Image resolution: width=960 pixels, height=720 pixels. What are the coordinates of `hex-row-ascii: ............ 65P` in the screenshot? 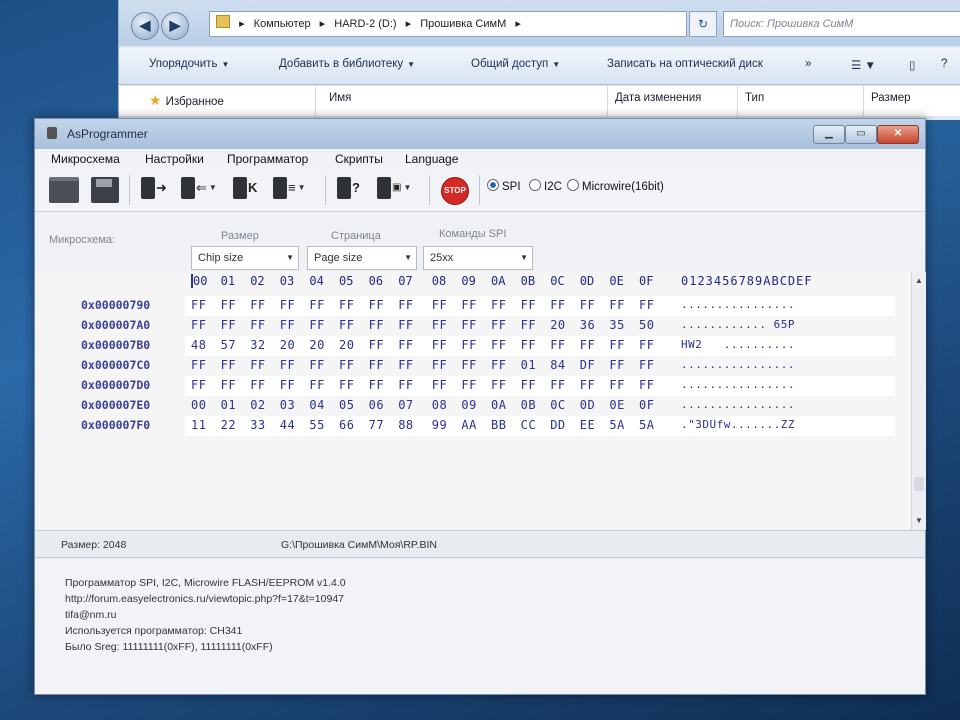 It's located at (738, 324).